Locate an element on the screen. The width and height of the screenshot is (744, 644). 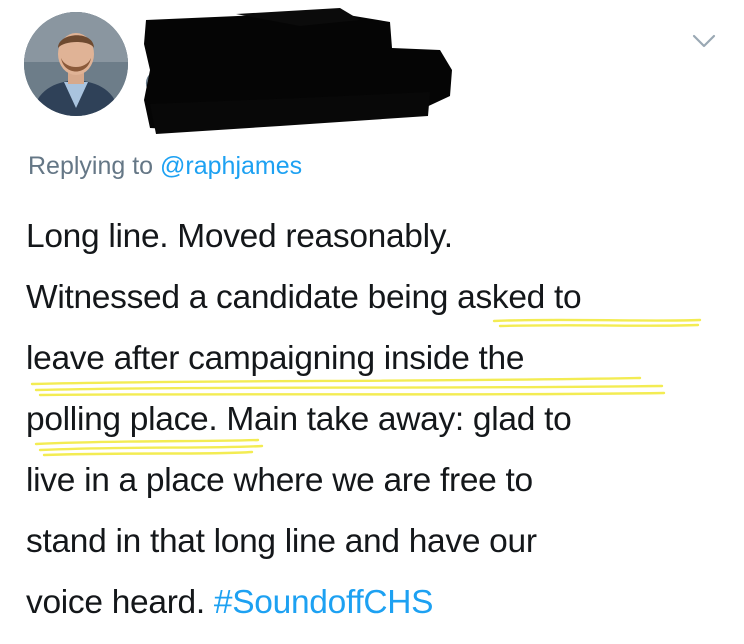
tweet-line-7: voice heard. #SoundoffCHS is located at coordinates (381, 602).